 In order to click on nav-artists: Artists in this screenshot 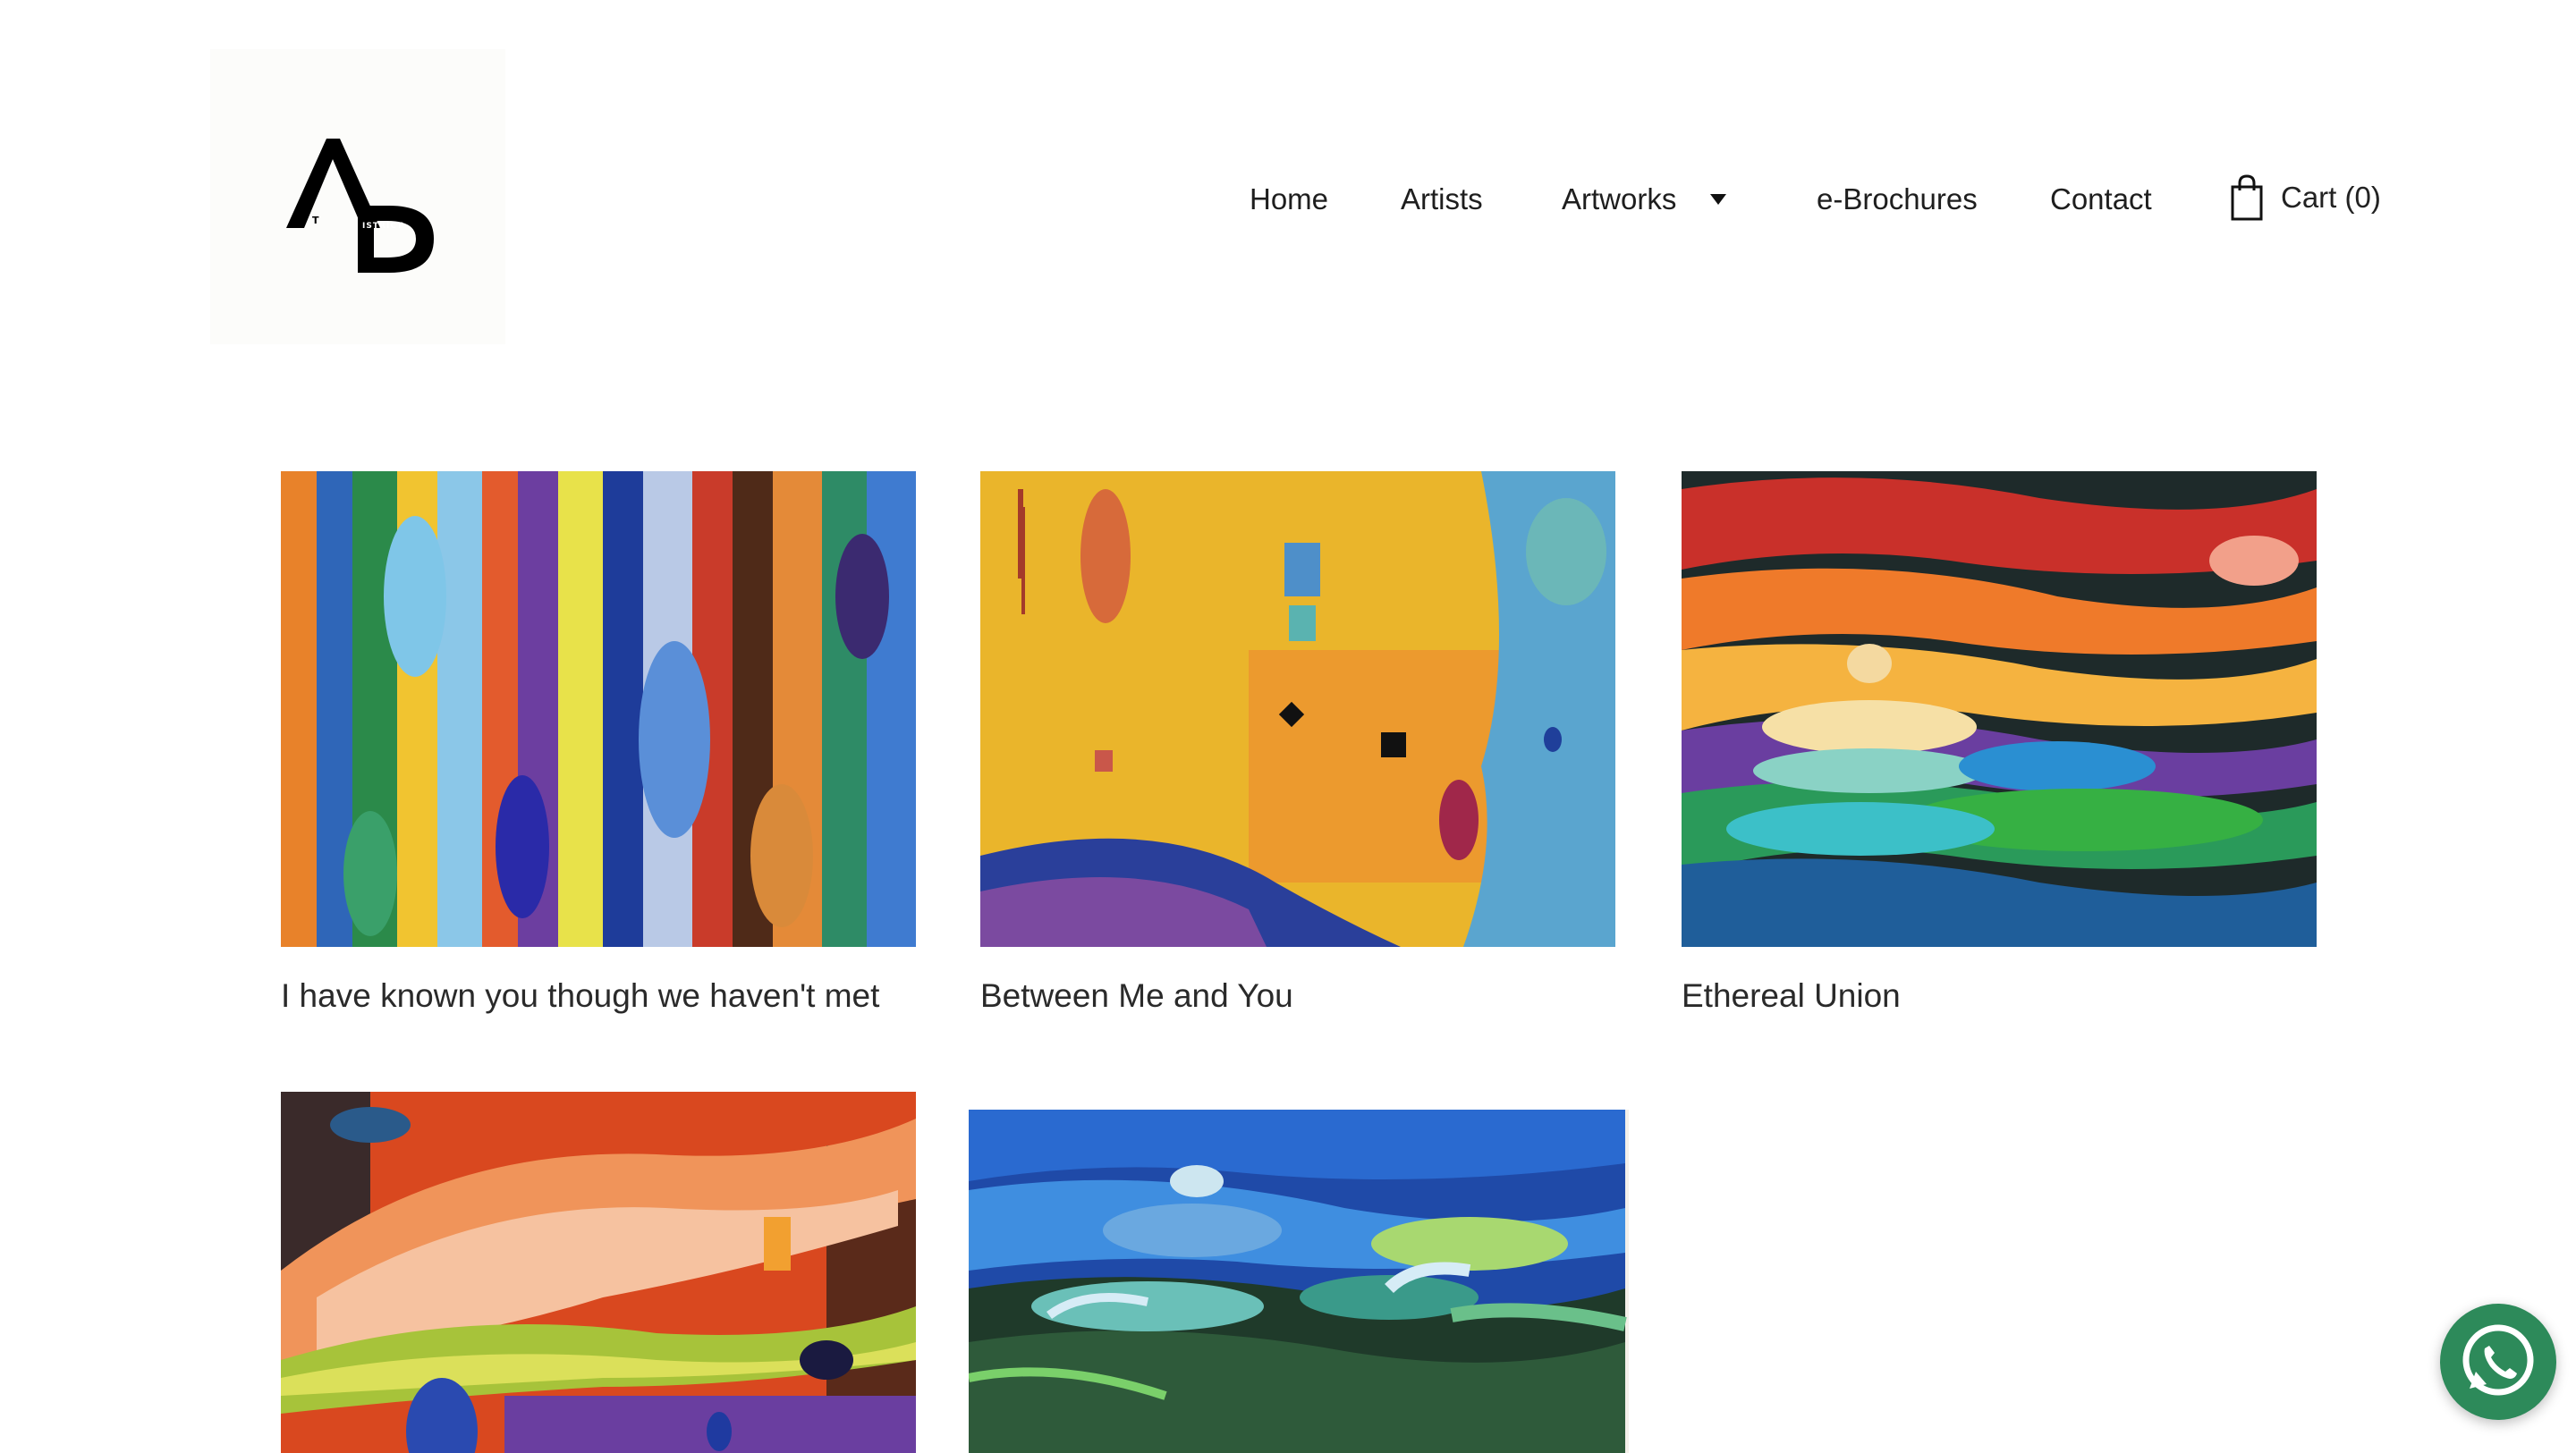, I will do `click(1442, 199)`.